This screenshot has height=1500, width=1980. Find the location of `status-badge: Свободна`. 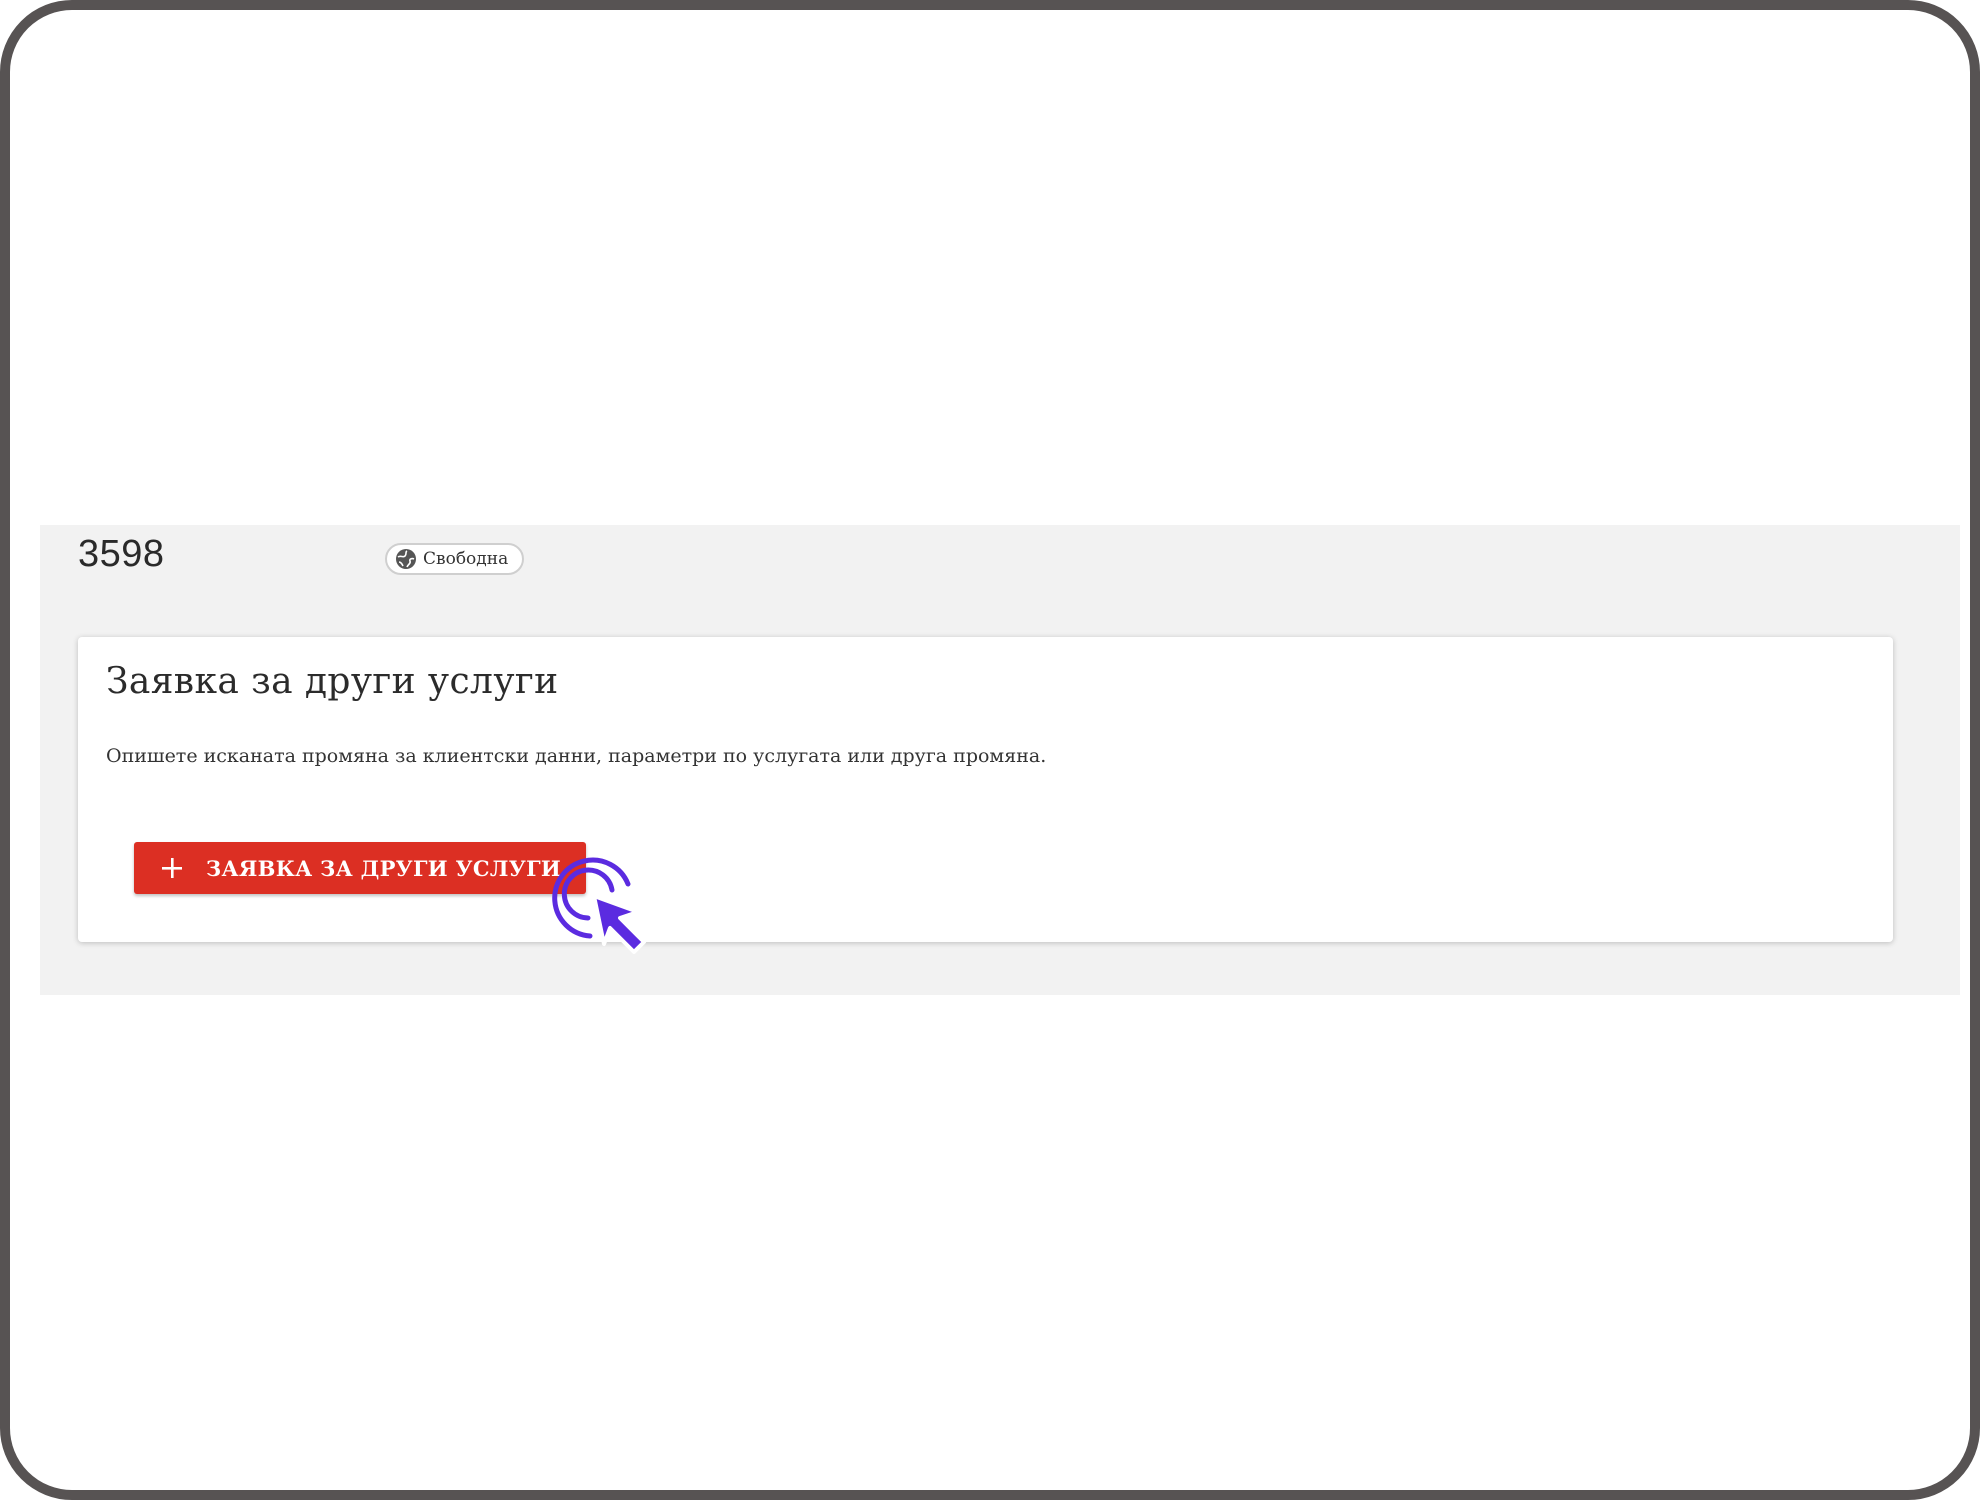

status-badge: Свободна is located at coordinates (455, 559).